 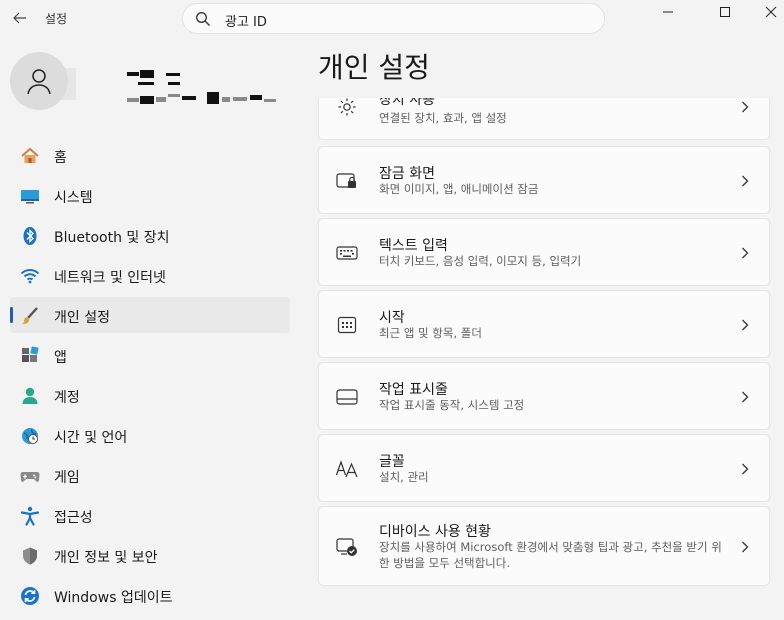 I want to click on avatar, so click(x=39, y=81).